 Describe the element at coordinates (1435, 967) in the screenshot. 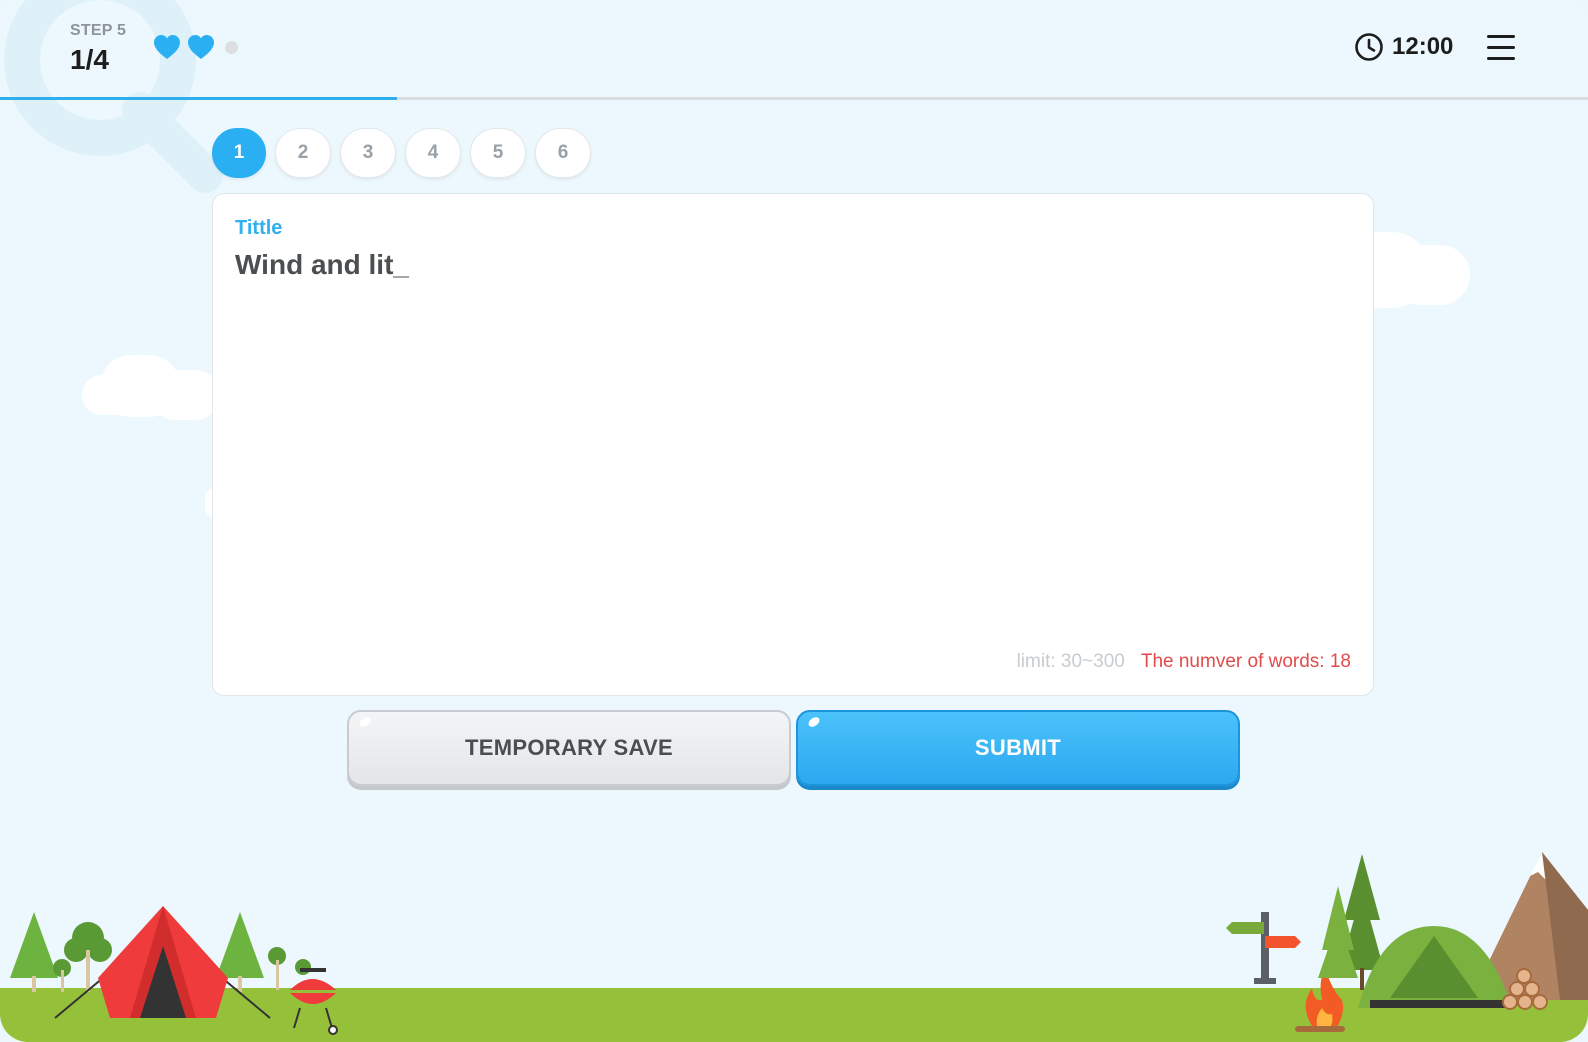

I see `dome-tent-icon` at that location.